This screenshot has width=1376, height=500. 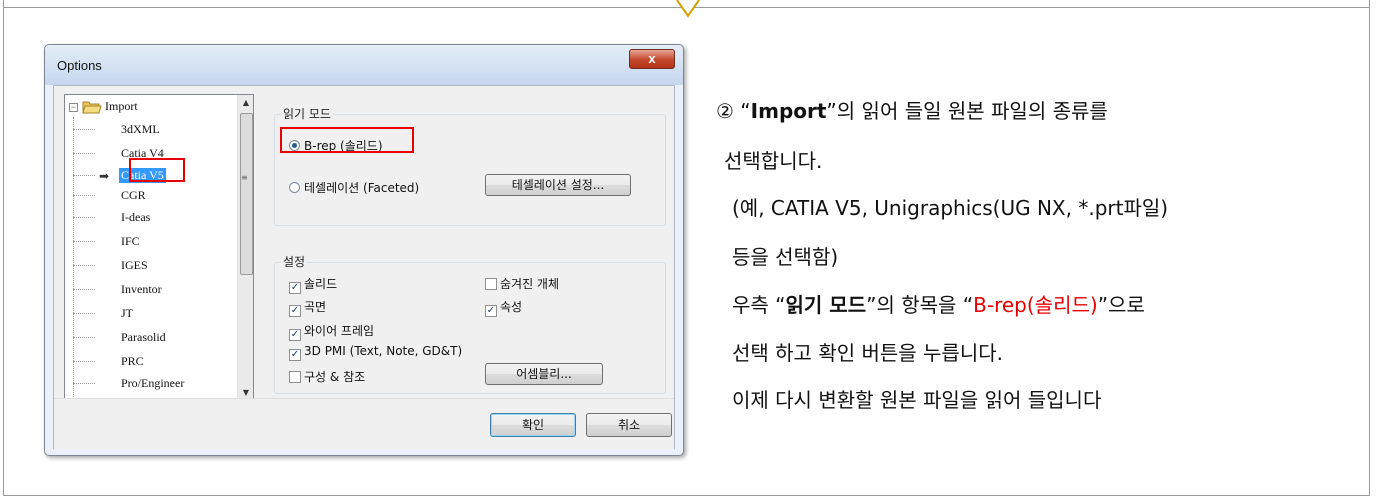 What do you see at coordinates (294, 261) in the screenshot?
I see `settings-label: 설정` at bounding box center [294, 261].